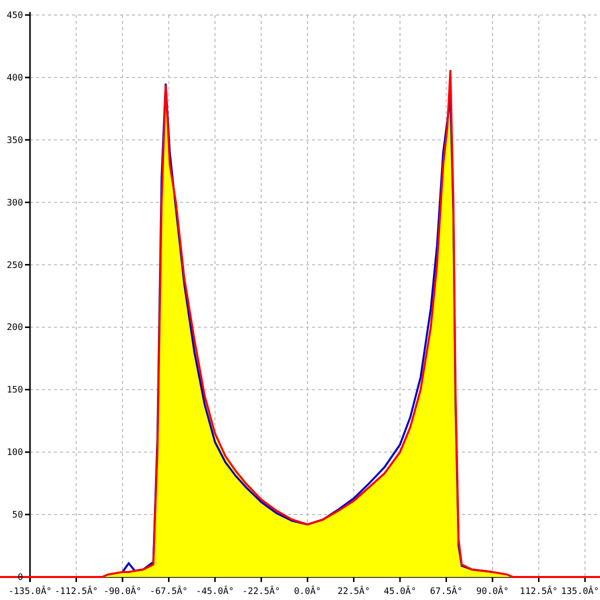 Image resolution: width=600 pixels, height=600 pixels. What do you see at coordinates (354, 592) in the screenshot?
I see `tick-label: 22.5Â°` at bounding box center [354, 592].